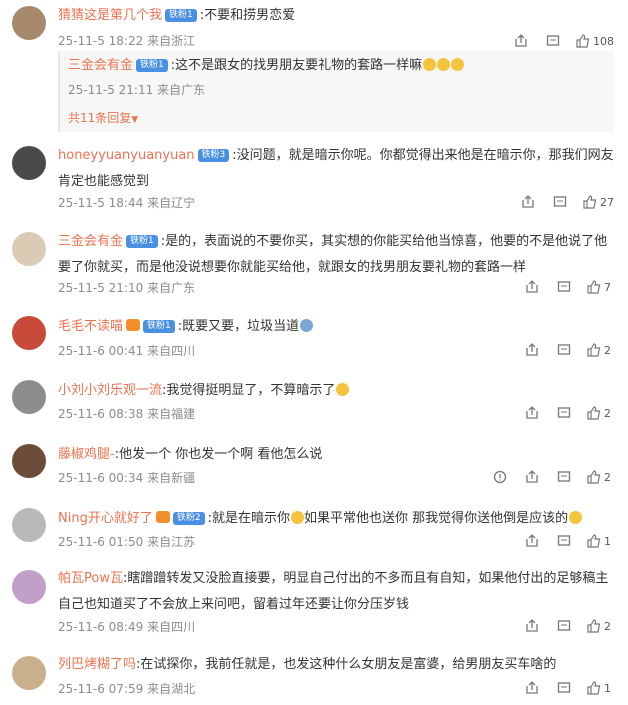 The height and width of the screenshot is (705, 628). What do you see at coordinates (105, 518) in the screenshot?
I see `comment-username: Ning开心就好了` at bounding box center [105, 518].